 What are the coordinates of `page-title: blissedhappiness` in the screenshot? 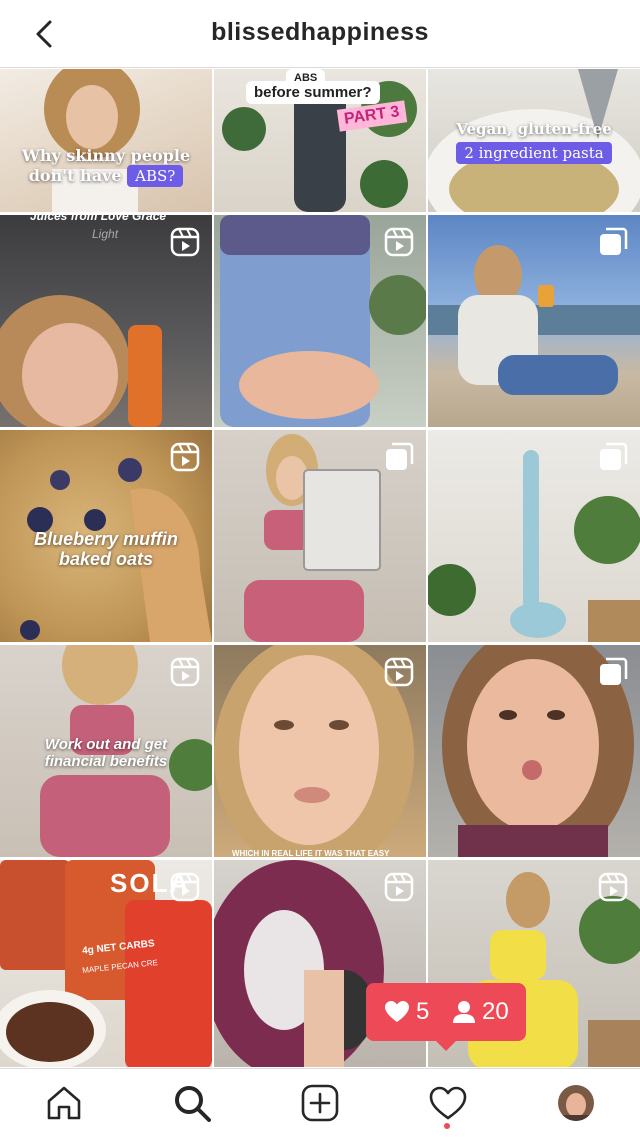 It's located at (320, 32).